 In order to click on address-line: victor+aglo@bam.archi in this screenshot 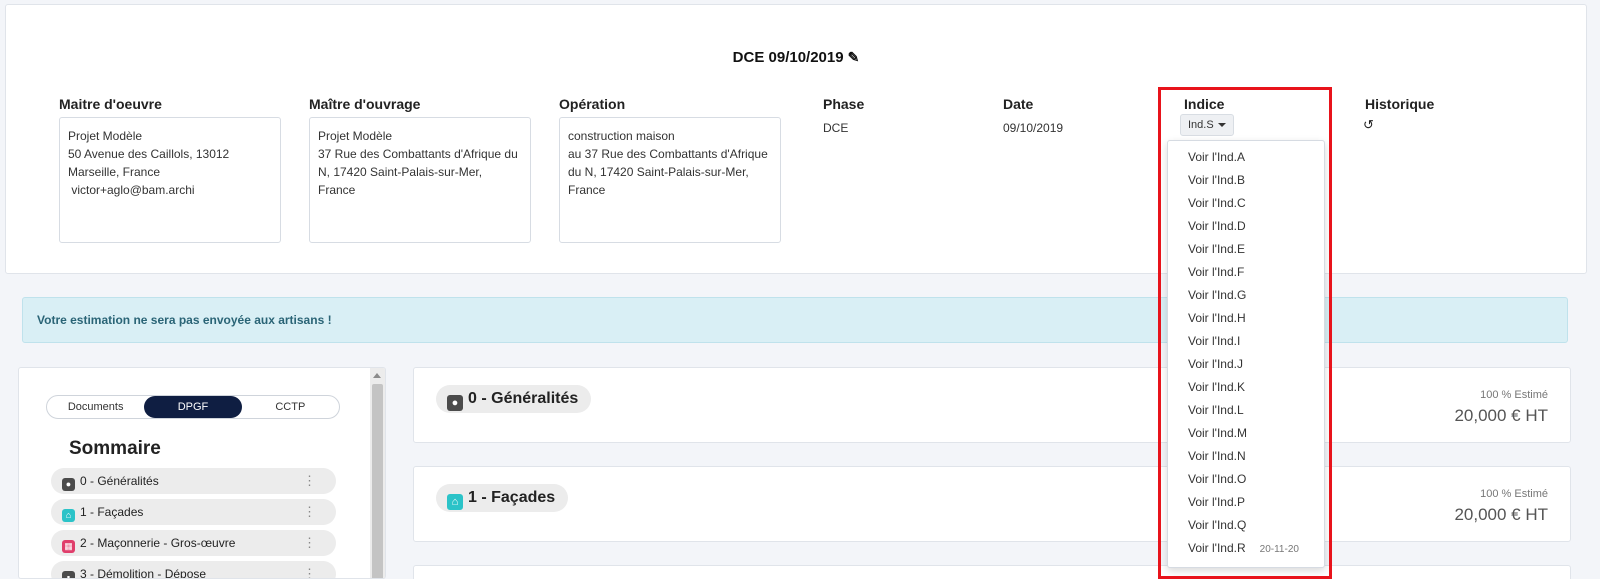, I will do `click(131, 190)`.